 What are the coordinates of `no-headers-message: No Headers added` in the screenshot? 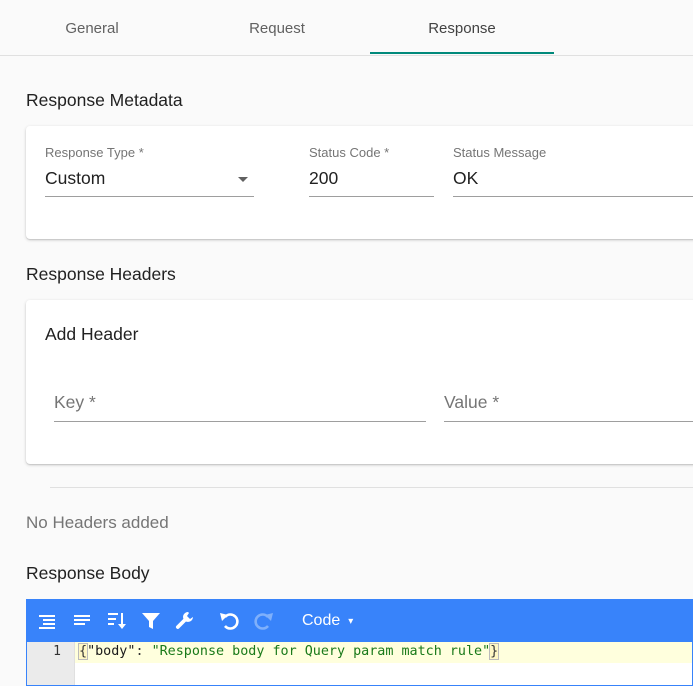 It's located at (97, 522).